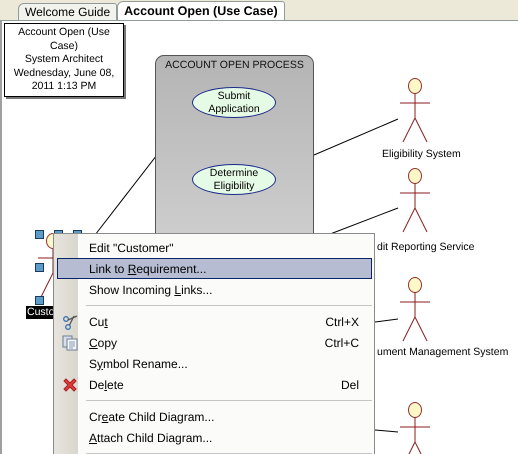 This screenshot has width=518, height=454. Describe the element at coordinates (70, 384) in the screenshot. I see `delete-icon` at that location.